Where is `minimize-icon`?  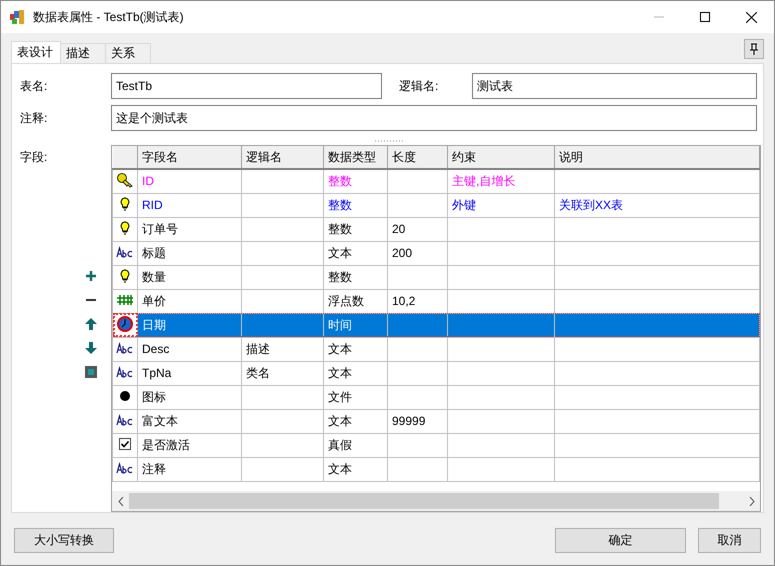
minimize-icon is located at coordinates (659, 17).